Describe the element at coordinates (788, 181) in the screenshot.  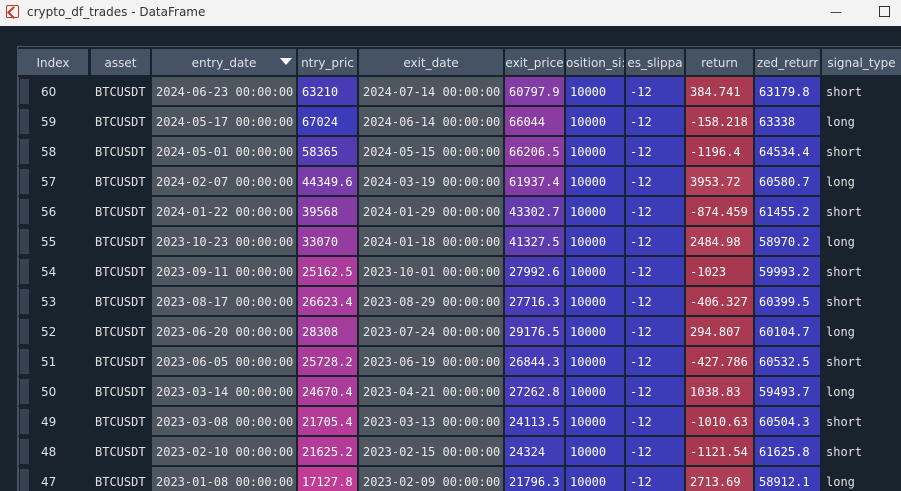
I see `cell-cum-return: 60580.7` at that location.